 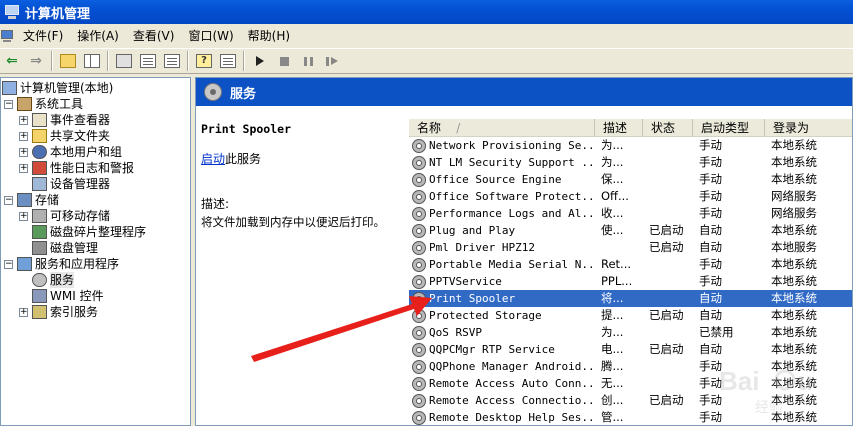 I want to click on back-arrow-icon: ⇐, so click(x=12, y=61).